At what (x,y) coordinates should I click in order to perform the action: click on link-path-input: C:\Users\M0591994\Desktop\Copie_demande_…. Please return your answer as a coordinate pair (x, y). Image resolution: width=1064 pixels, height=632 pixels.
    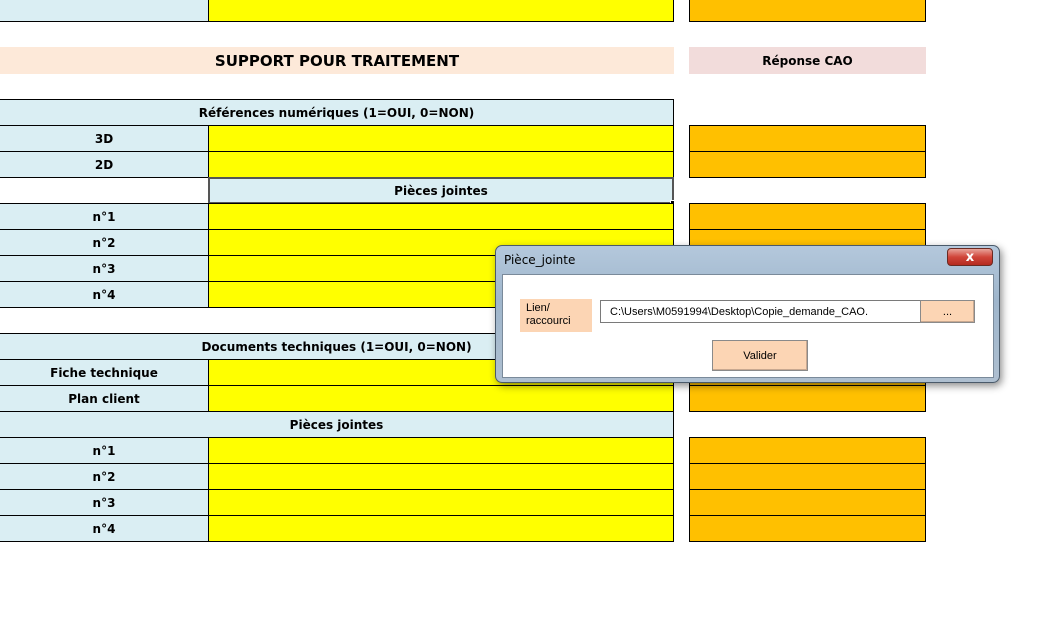
    Looking at the image, I should click on (761, 311).